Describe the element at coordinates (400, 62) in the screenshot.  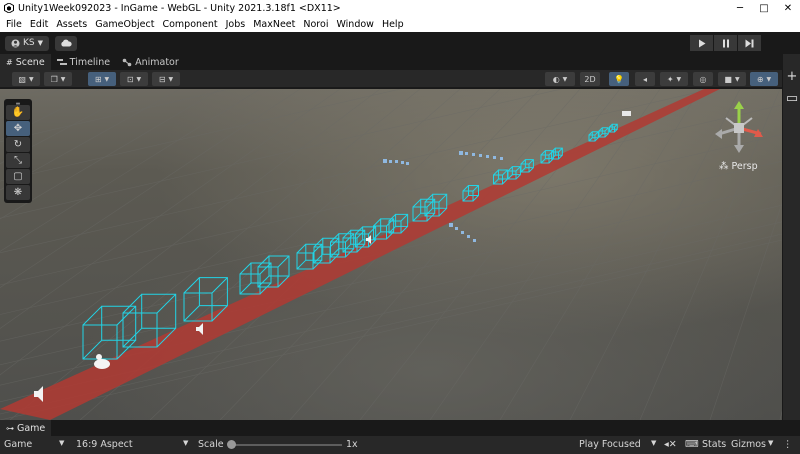
I see `editor-tab-bar: # Scene Timeline Animator ⋮` at that location.